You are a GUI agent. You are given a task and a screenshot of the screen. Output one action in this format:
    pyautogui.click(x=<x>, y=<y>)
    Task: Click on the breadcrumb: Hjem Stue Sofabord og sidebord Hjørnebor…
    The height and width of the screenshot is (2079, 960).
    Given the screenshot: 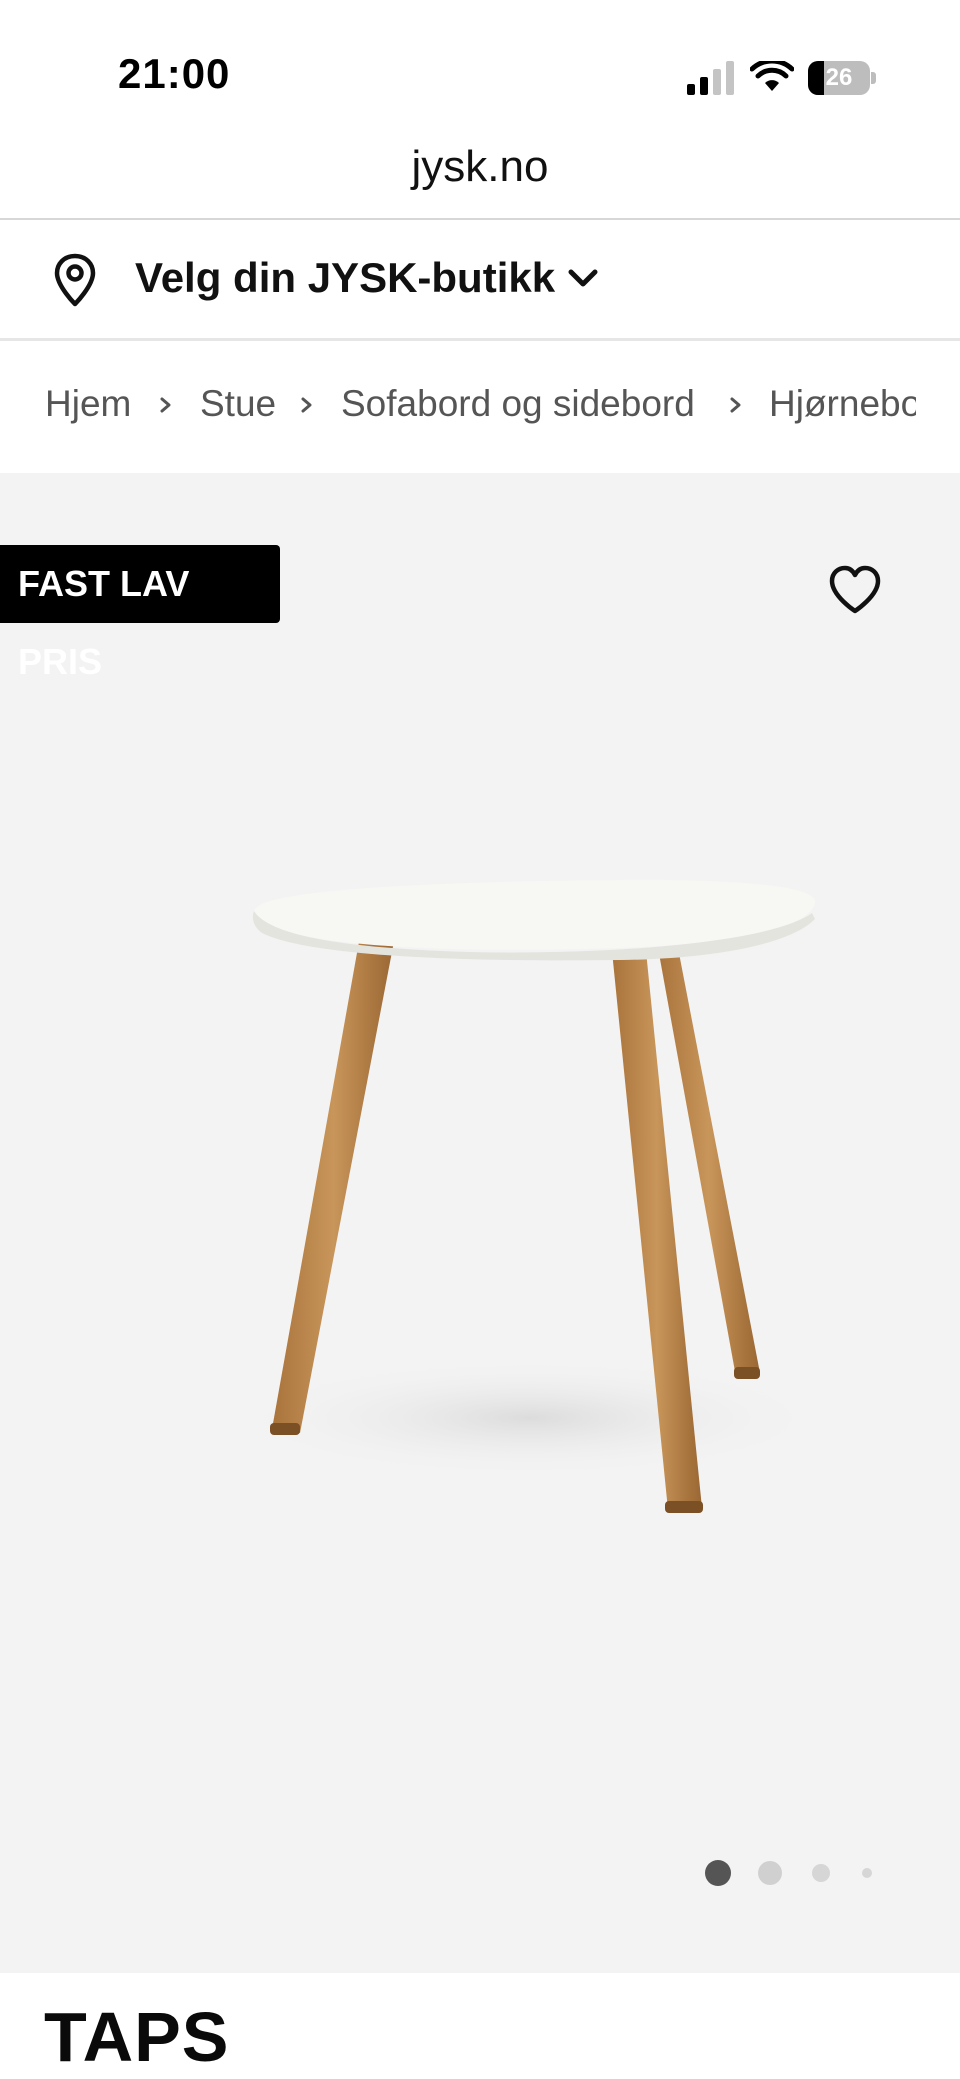 What is the action you would take?
    pyautogui.click(x=458, y=407)
    